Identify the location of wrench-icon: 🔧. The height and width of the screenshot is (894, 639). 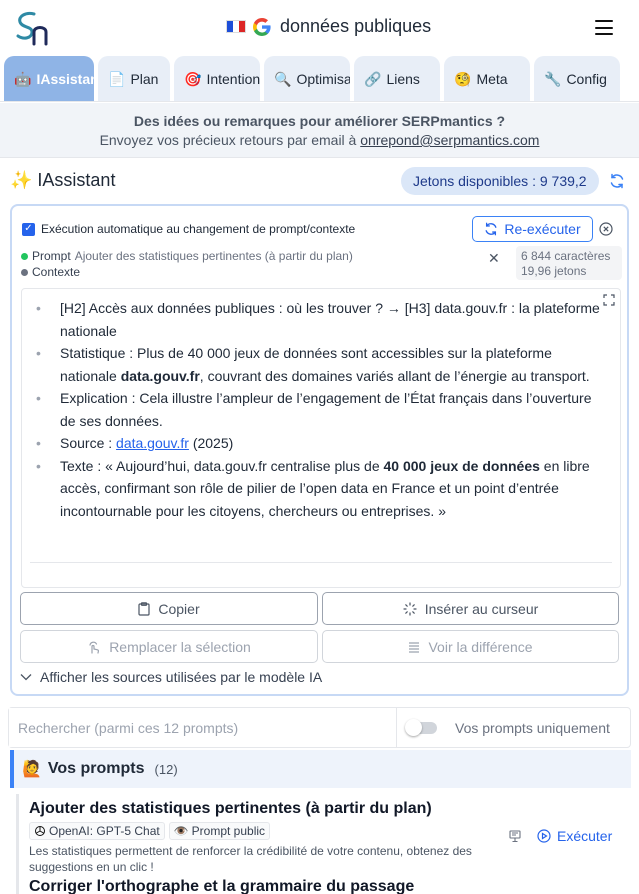
(553, 78).